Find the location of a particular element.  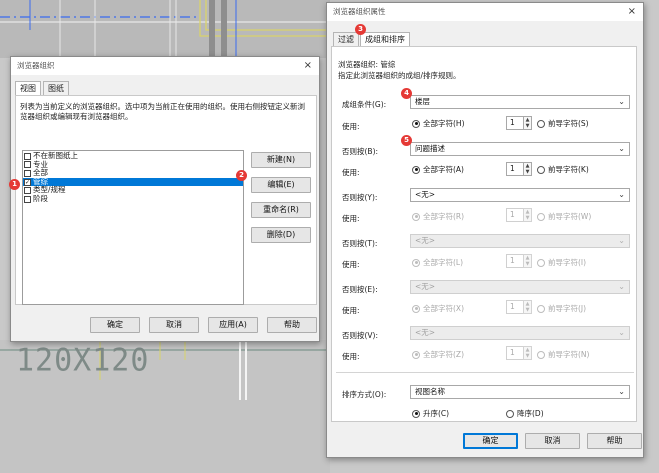

sort-by-label: 排序方式(O): is located at coordinates (364, 394).